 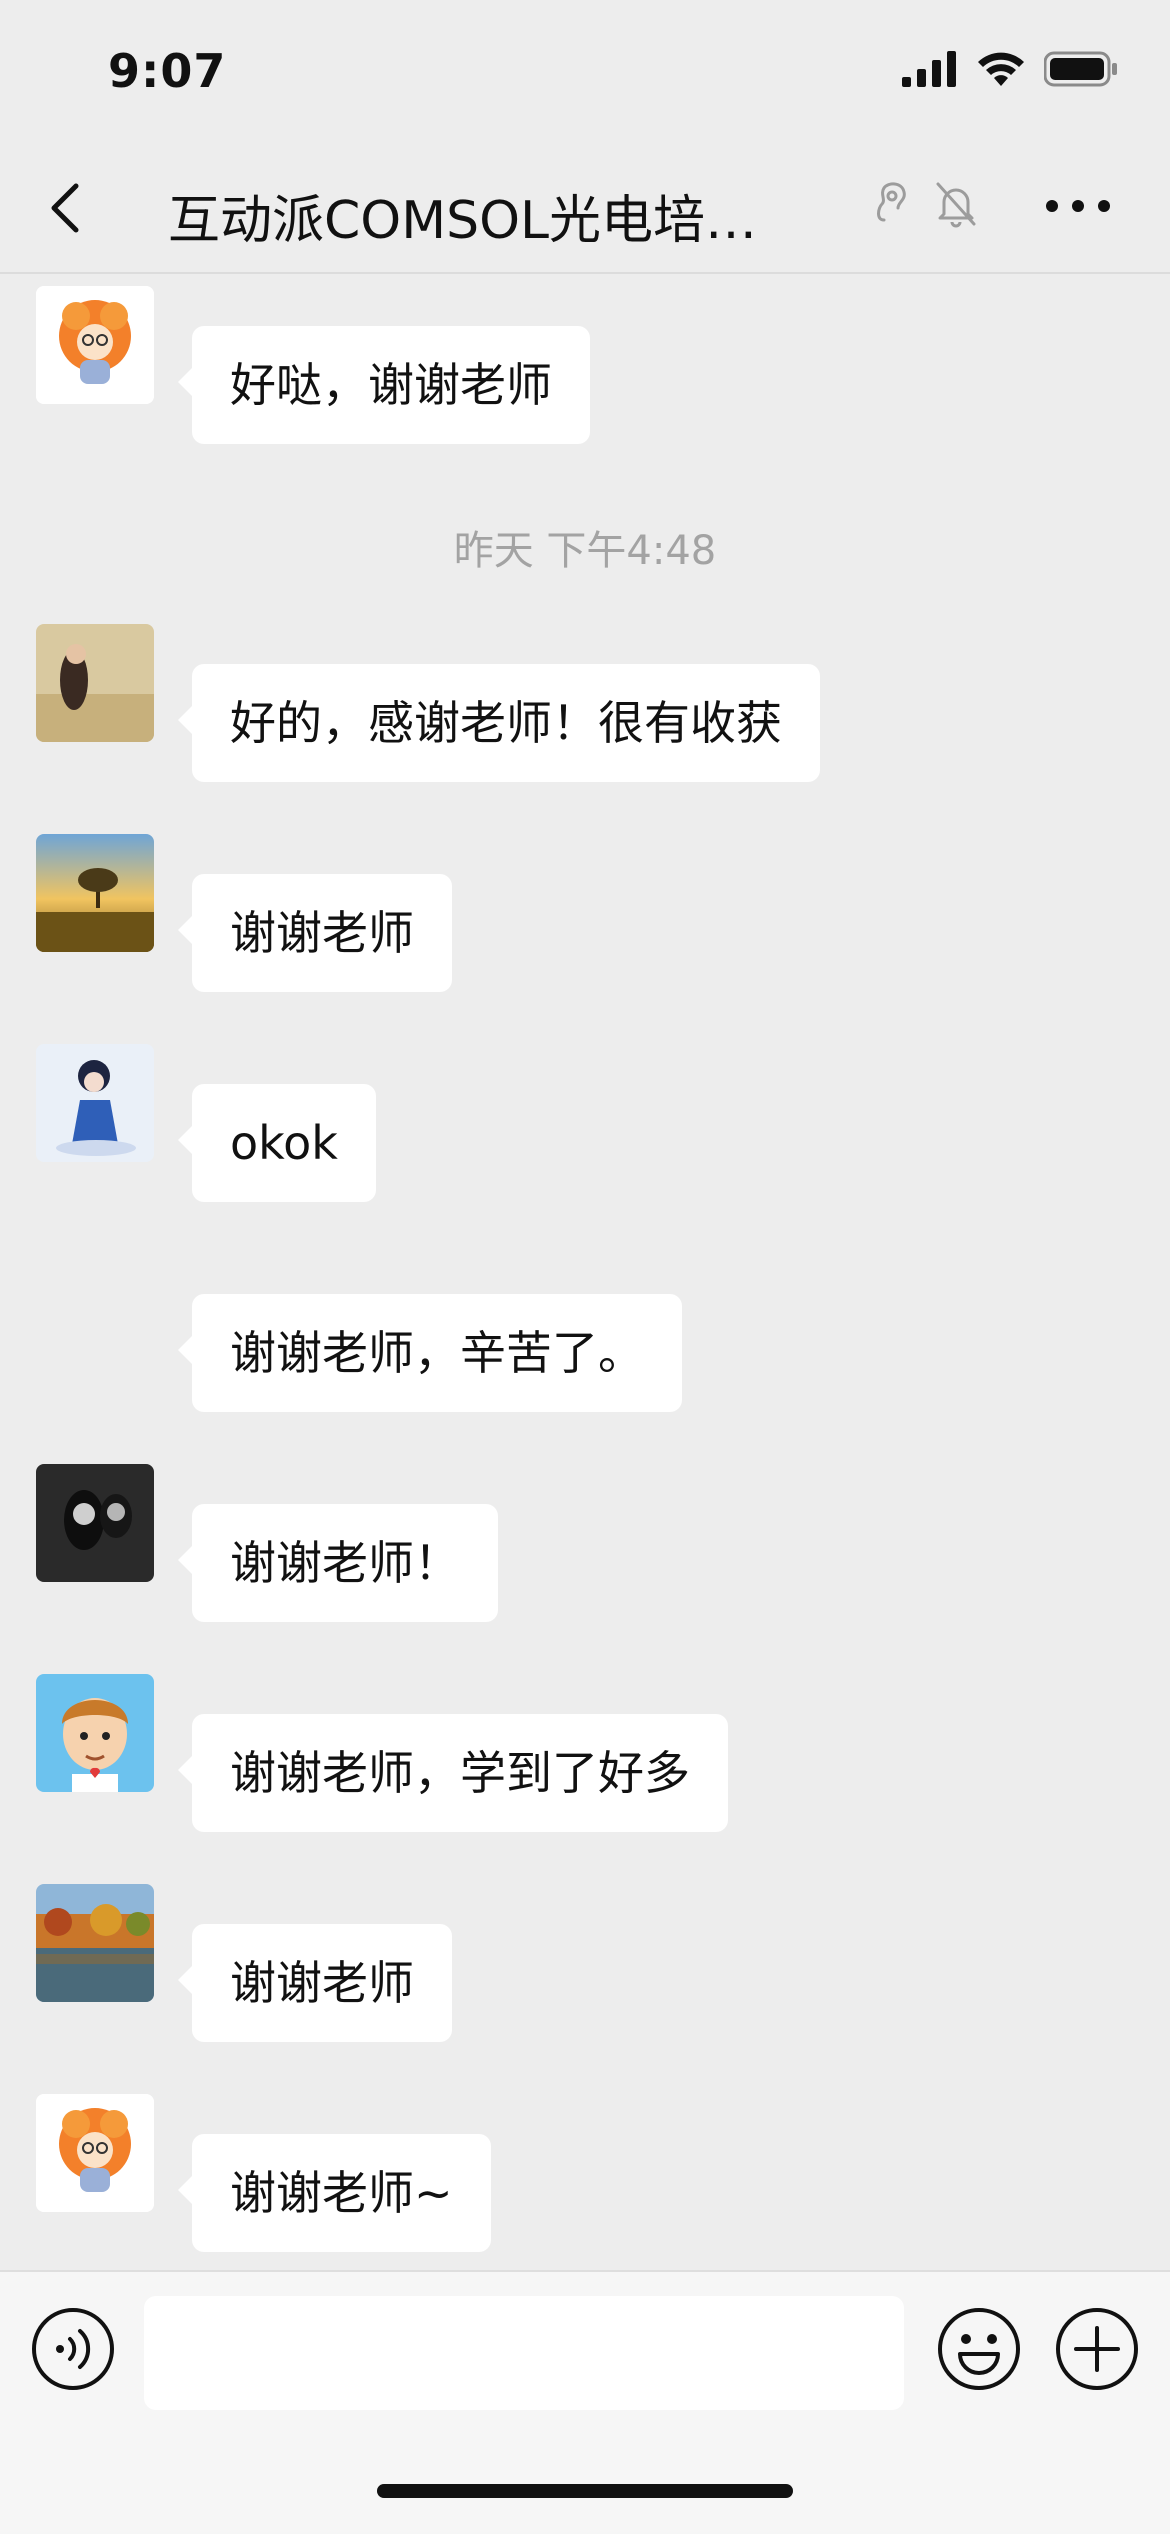 I want to click on anime-figure-avatar-icon, so click(x=95, y=1103).